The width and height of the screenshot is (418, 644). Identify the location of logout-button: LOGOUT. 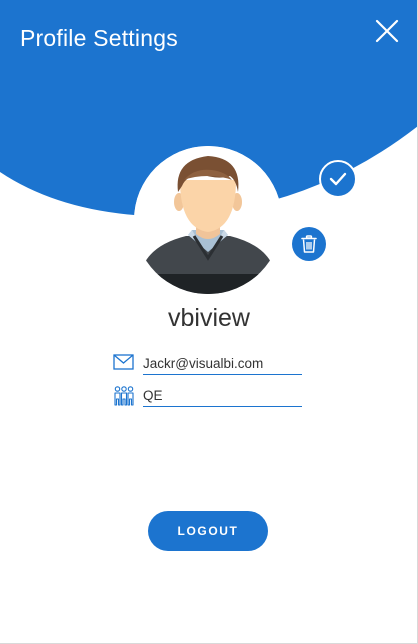
(208, 531).